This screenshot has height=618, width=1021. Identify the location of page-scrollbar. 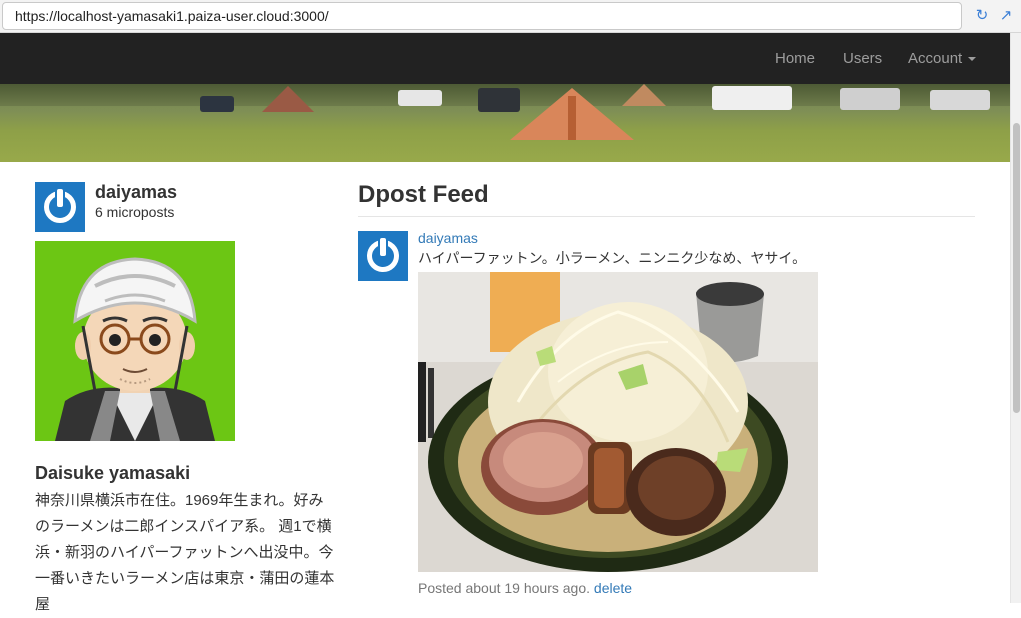
(1015, 318).